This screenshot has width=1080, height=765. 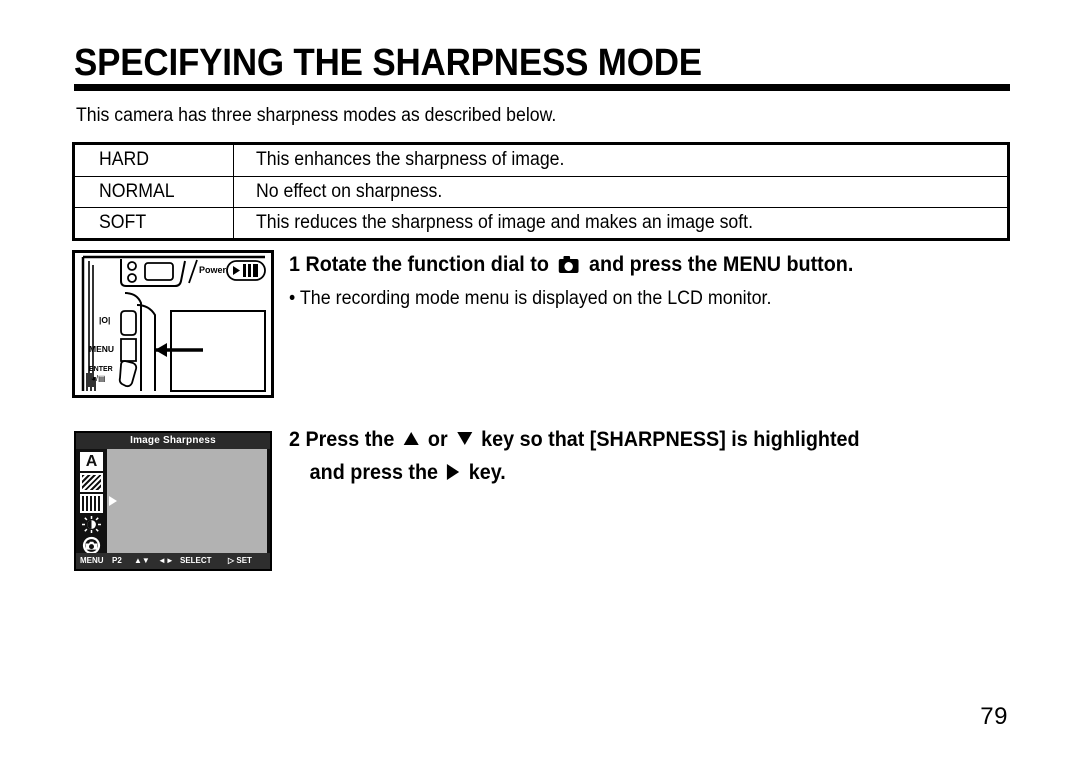 I want to click on lcd-menu-body: A, so click(x=173, y=502).